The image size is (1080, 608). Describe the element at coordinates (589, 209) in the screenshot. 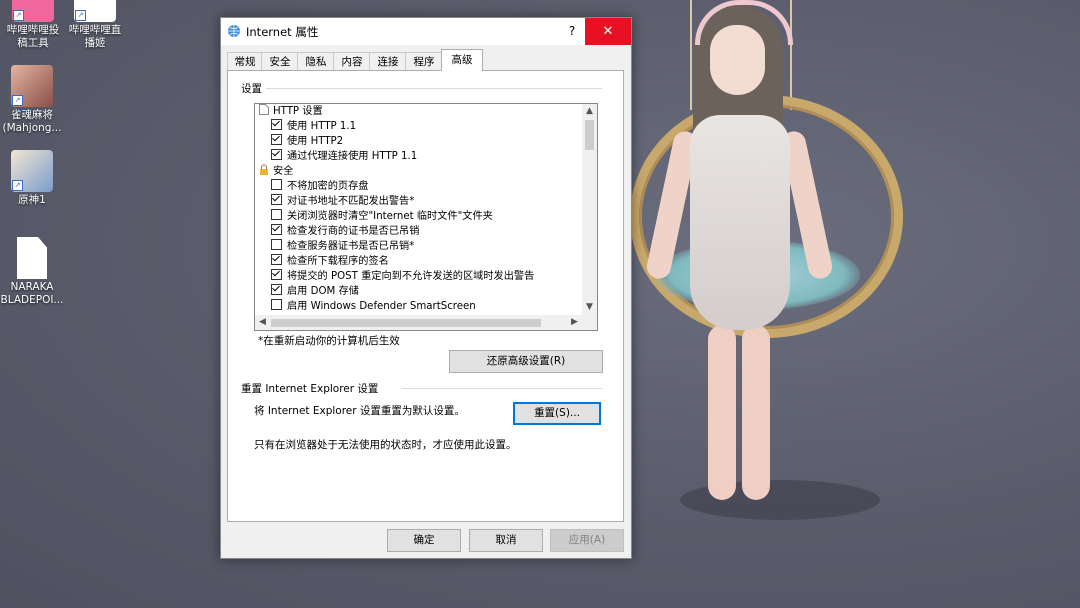

I see `vertical-scrollbar: ▲ ▼` at that location.